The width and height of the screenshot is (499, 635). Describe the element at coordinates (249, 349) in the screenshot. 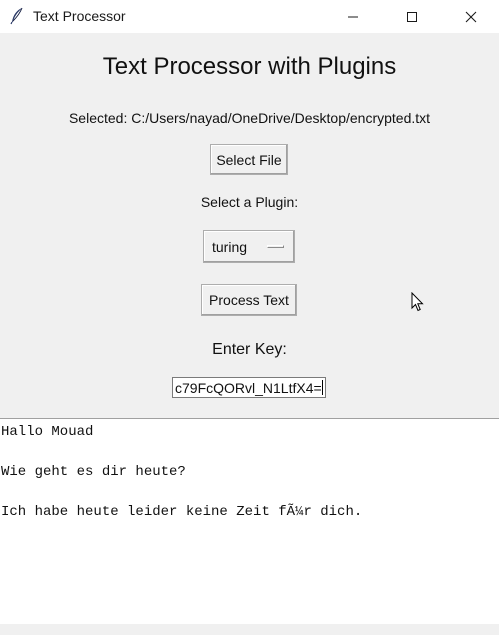

I see `key-label: Enter Key:` at that location.